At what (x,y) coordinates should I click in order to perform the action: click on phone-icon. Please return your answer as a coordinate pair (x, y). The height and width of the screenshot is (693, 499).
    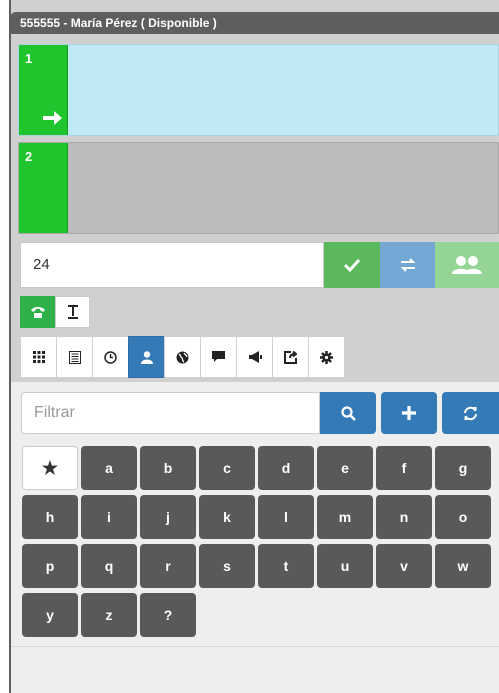
    Looking at the image, I should click on (37, 312).